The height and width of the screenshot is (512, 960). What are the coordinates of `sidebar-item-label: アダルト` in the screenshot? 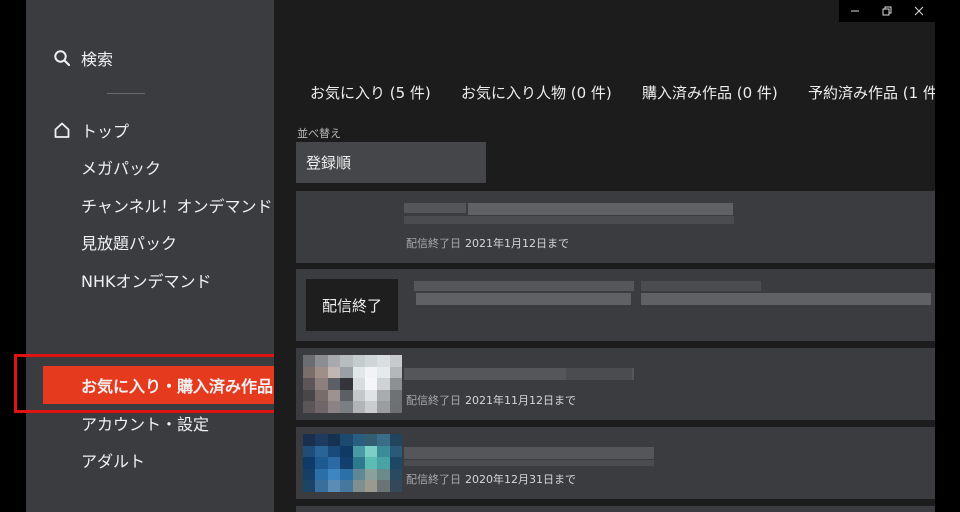 It's located at (113, 461).